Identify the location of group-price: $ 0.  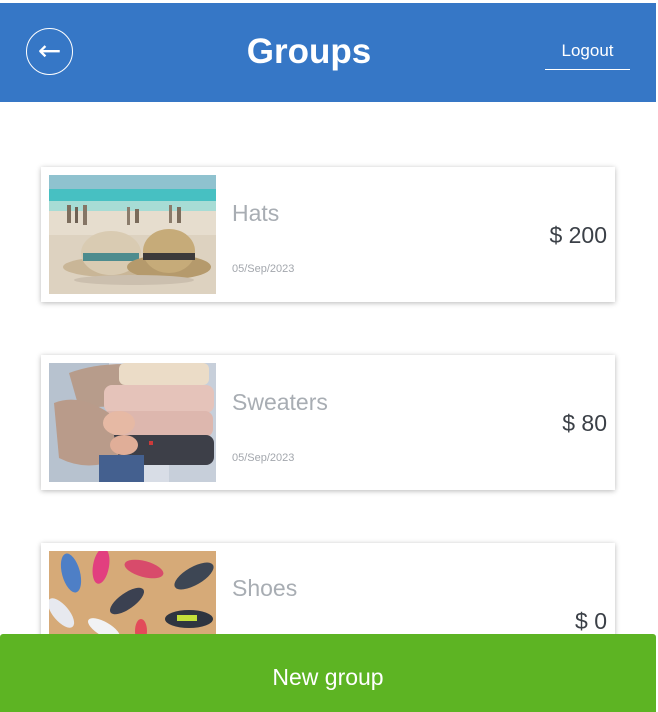
(591, 621).